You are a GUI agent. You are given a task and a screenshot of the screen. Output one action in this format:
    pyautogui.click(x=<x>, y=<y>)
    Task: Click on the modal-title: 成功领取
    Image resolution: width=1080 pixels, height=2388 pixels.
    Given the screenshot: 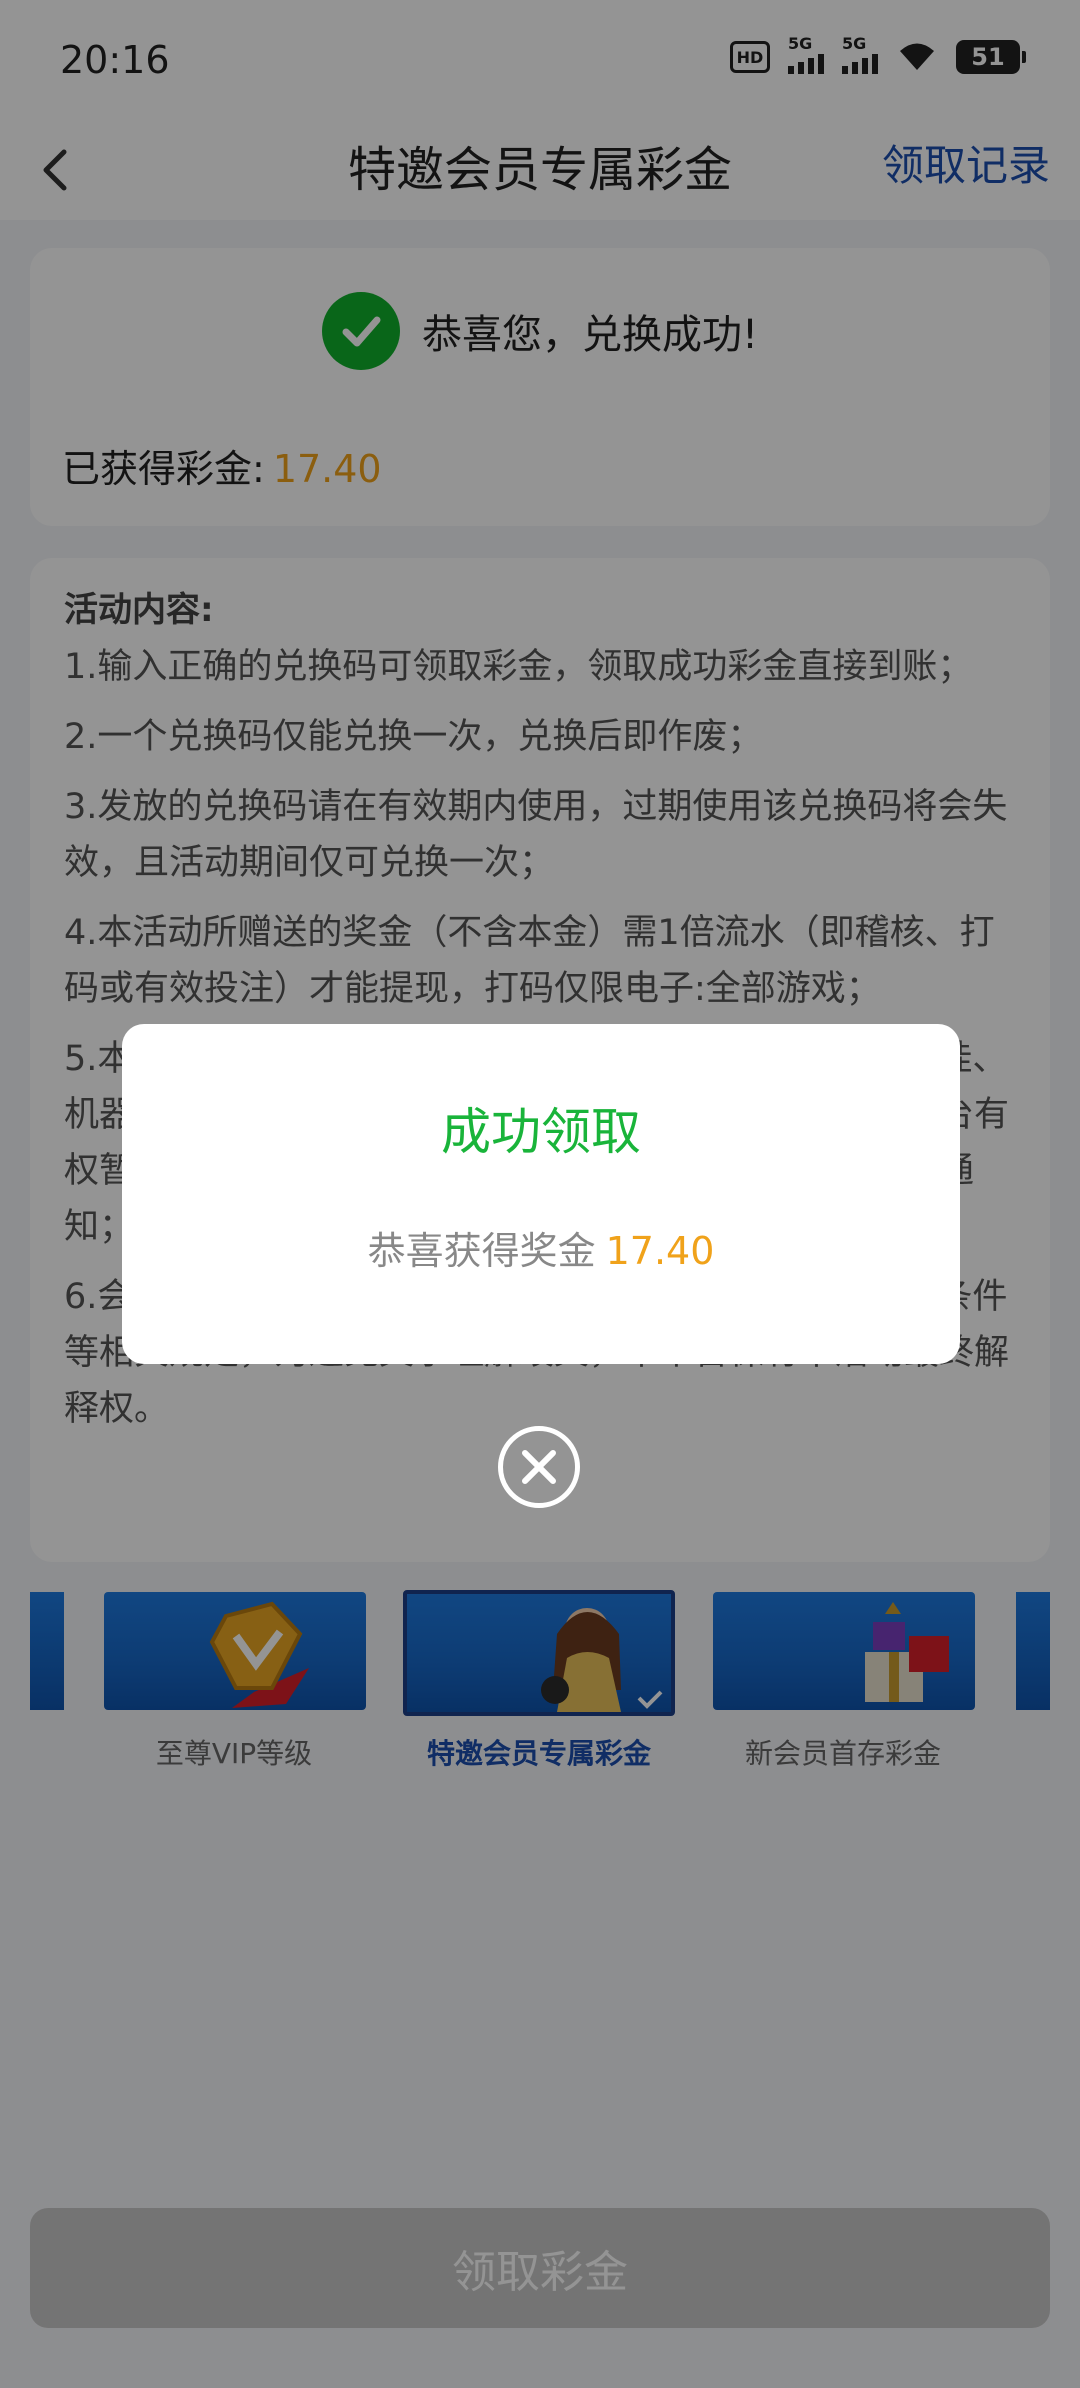 What is the action you would take?
    pyautogui.click(x=541, y=1132)
    